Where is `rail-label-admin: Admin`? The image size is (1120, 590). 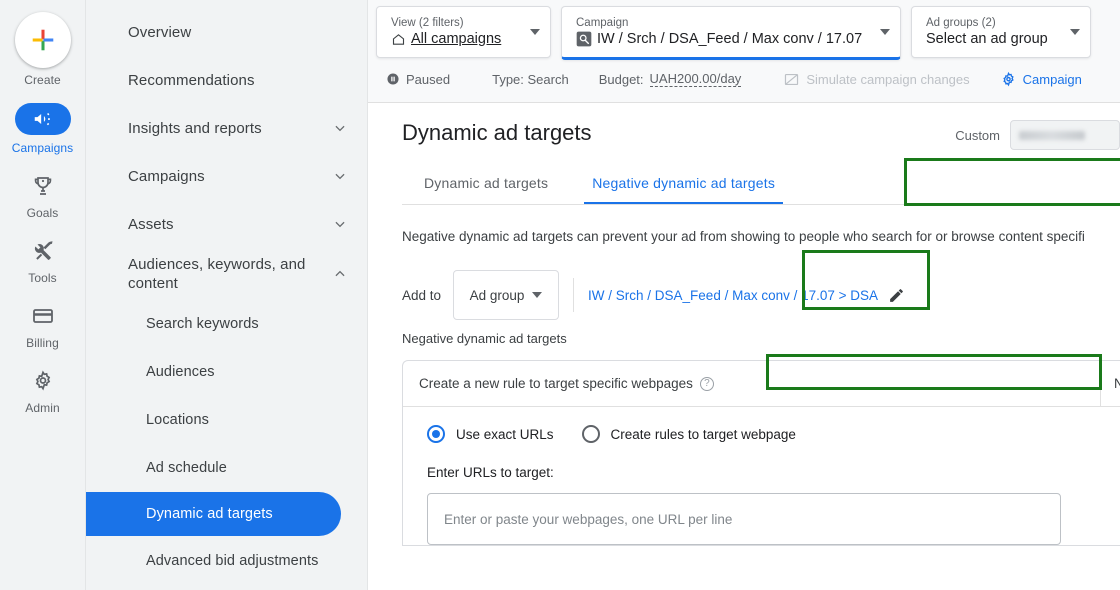
rail-label-admin: Admin is located at coordinates (42, 408).